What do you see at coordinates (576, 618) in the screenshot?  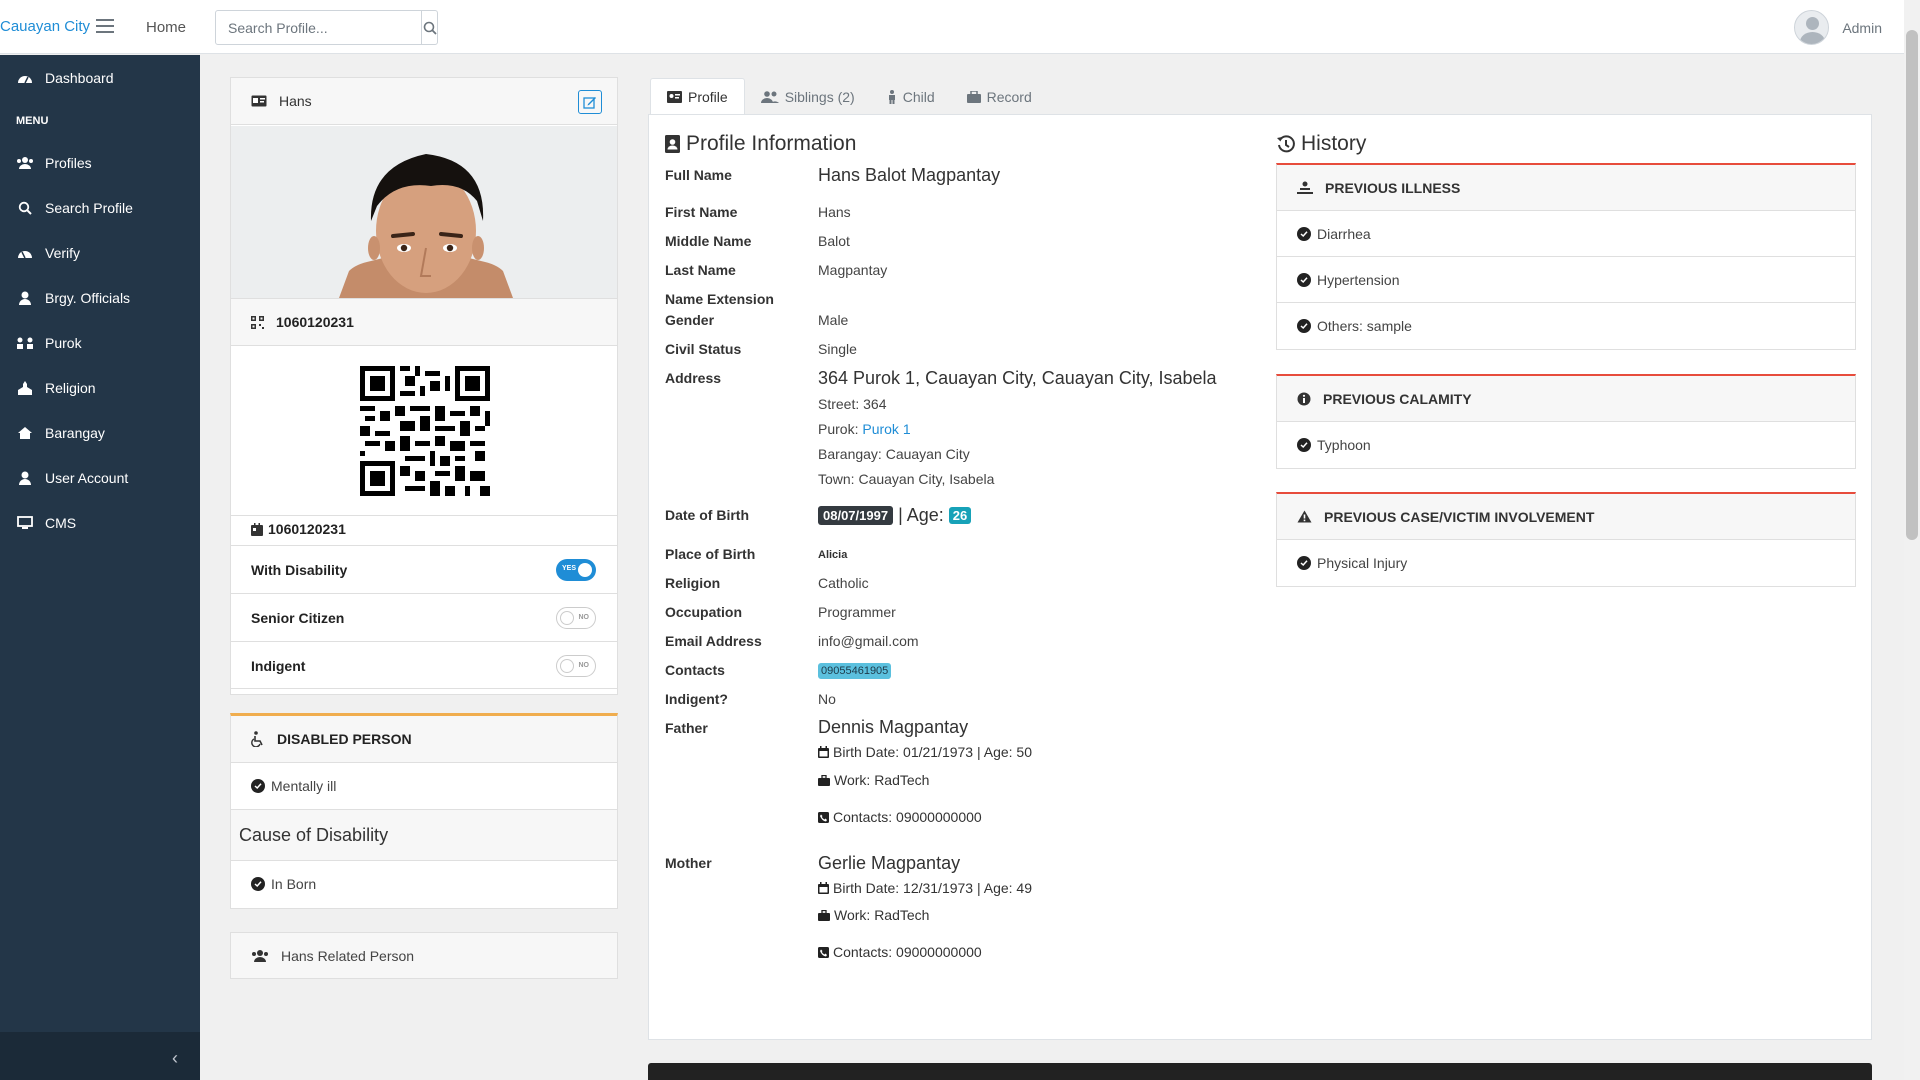 I see `senior-citizen-toggle: NO` at bounding box center [576, 618].